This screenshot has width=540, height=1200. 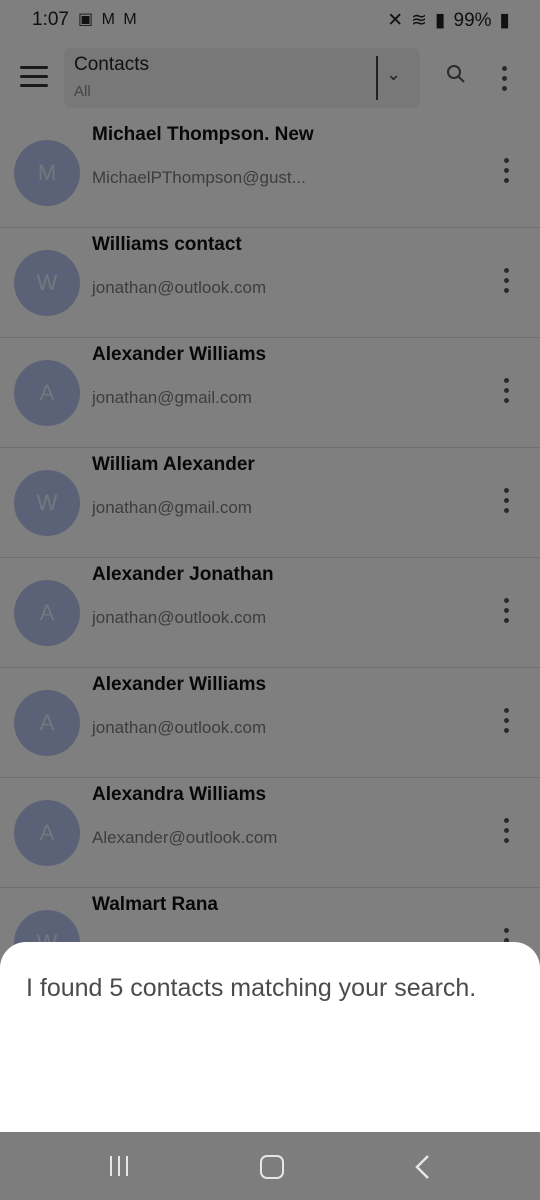 What do you see at coordinates (119, 1166) in the screenshot?
I see `recents-button` at bounding box center [119, 1166].